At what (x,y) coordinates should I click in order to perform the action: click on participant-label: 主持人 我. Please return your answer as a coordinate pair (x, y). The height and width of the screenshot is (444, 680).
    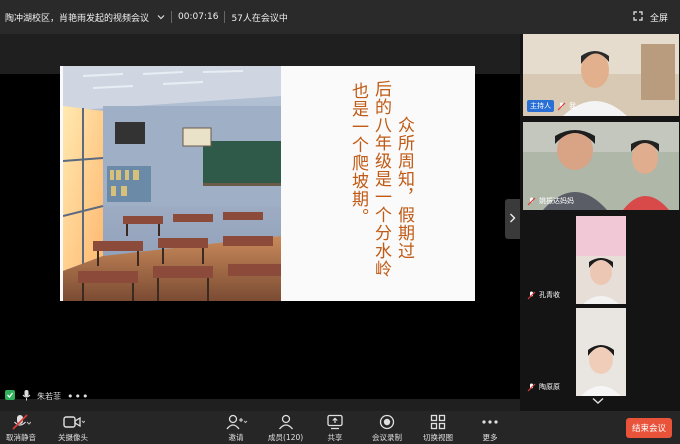
    Looking at the image, I should click on (551, 106).